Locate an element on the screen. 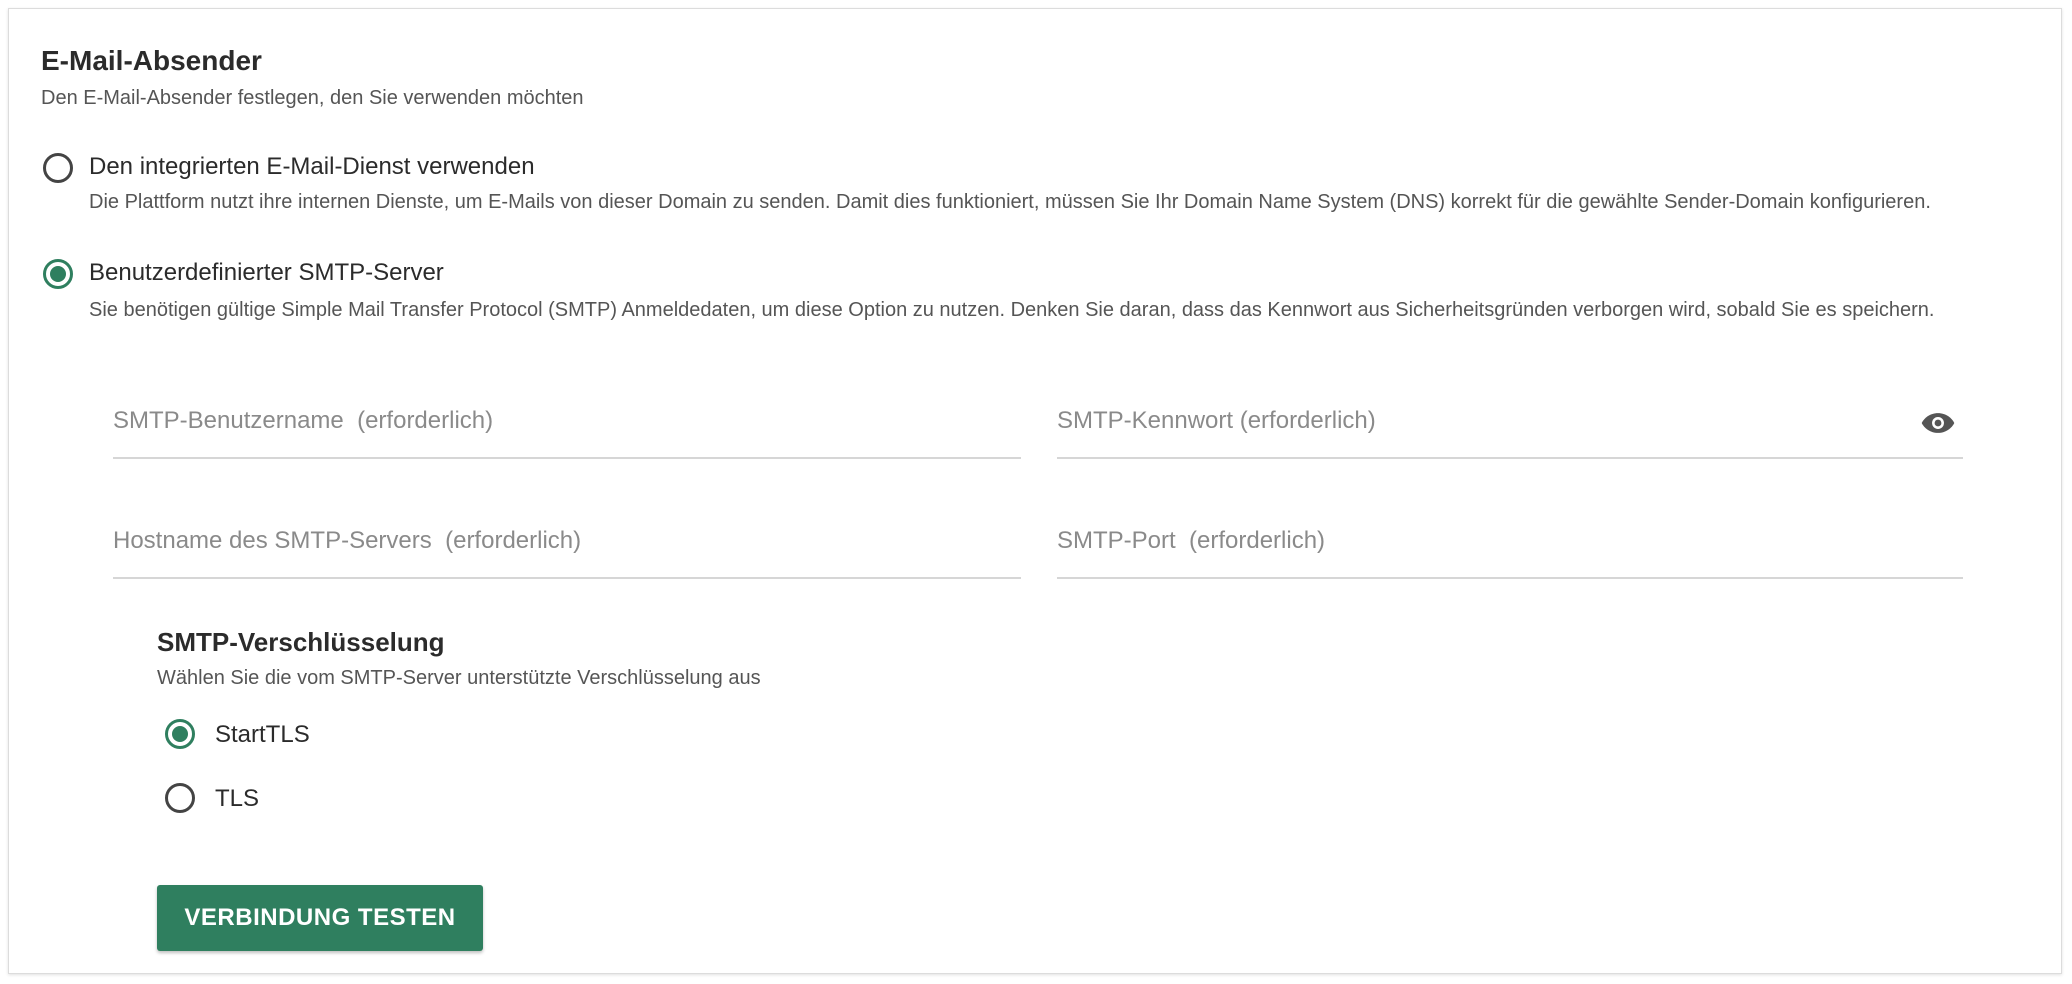 The height and width of the screenshot is (984, 2072). encryption-label-starttls: StartTLS is located at coordinates (262, 735).